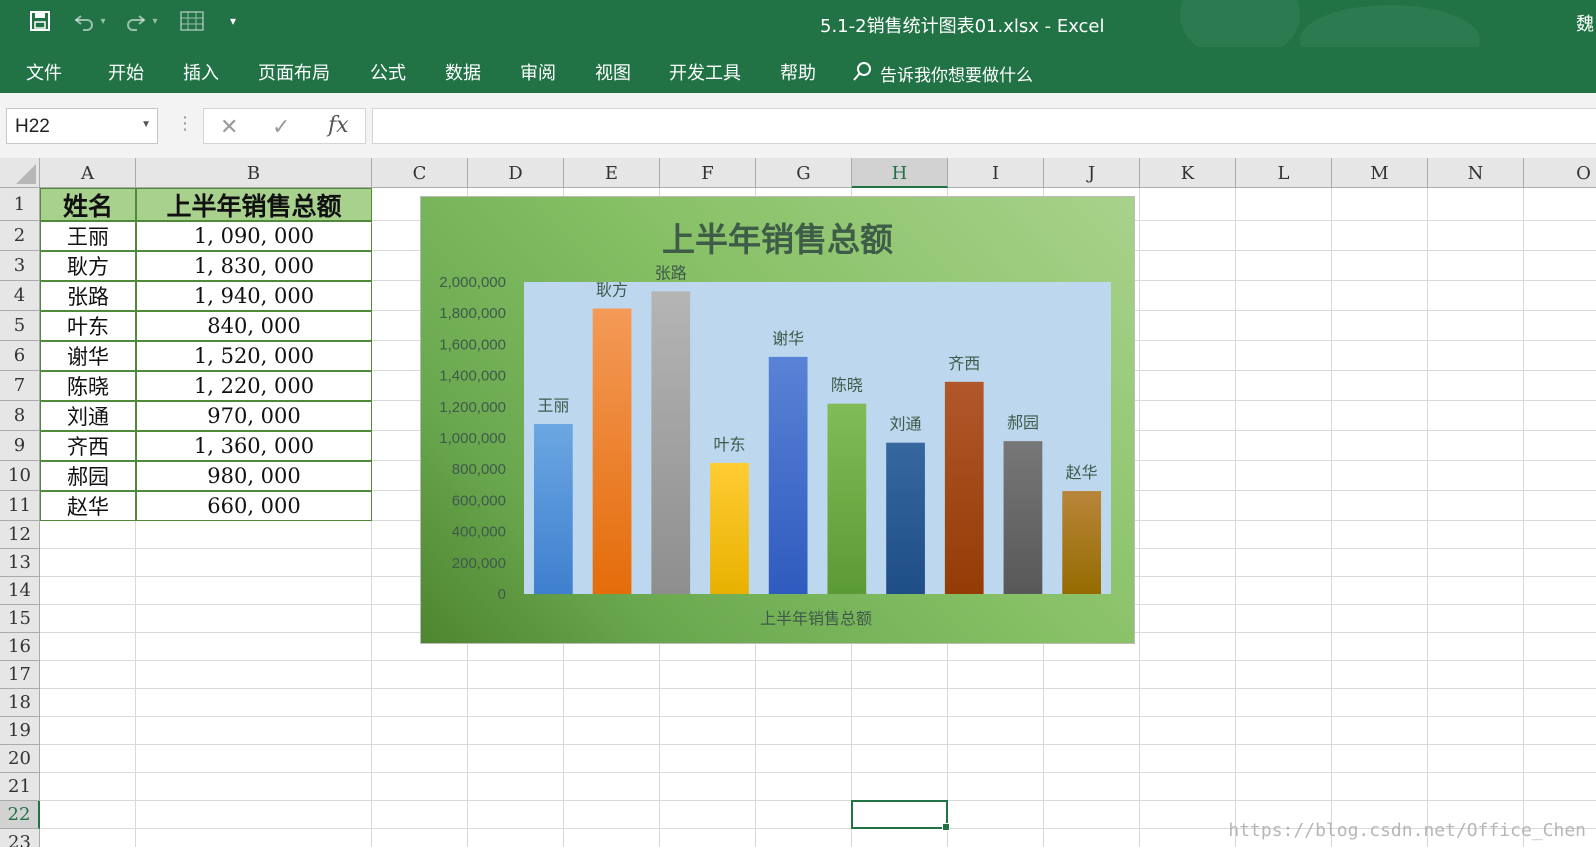  What do you see at coordinates (847, 385) in the screenshot?
I see `bar-data-label: 陈晓` at bounding box center [847, 385].